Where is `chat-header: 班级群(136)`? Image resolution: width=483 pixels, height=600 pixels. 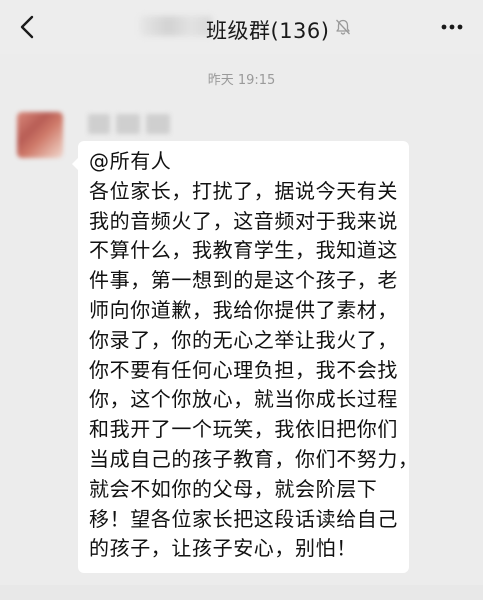
chat-header: 班级群(136) is located at coordinates (241, 27).